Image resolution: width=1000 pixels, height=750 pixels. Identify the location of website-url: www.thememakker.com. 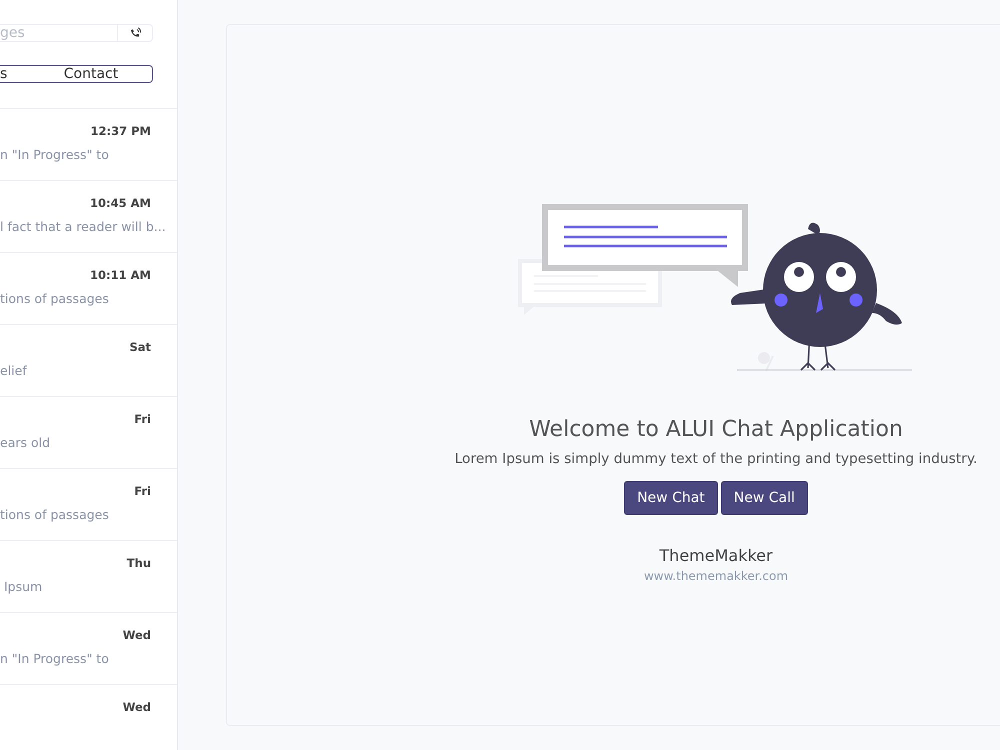
(716, 576).